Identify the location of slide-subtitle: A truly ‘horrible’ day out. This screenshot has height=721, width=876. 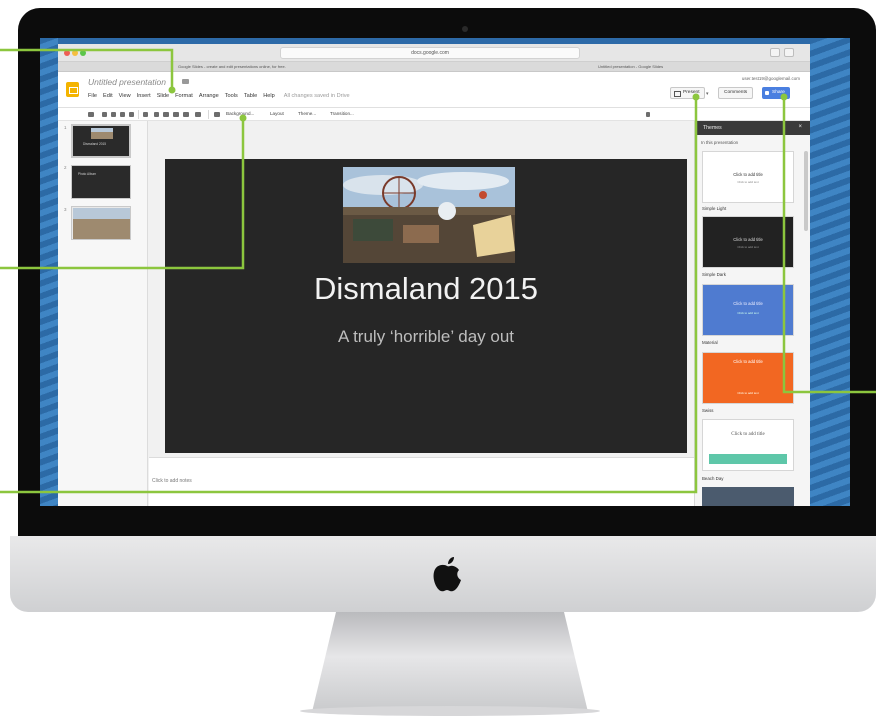
(426, 337).